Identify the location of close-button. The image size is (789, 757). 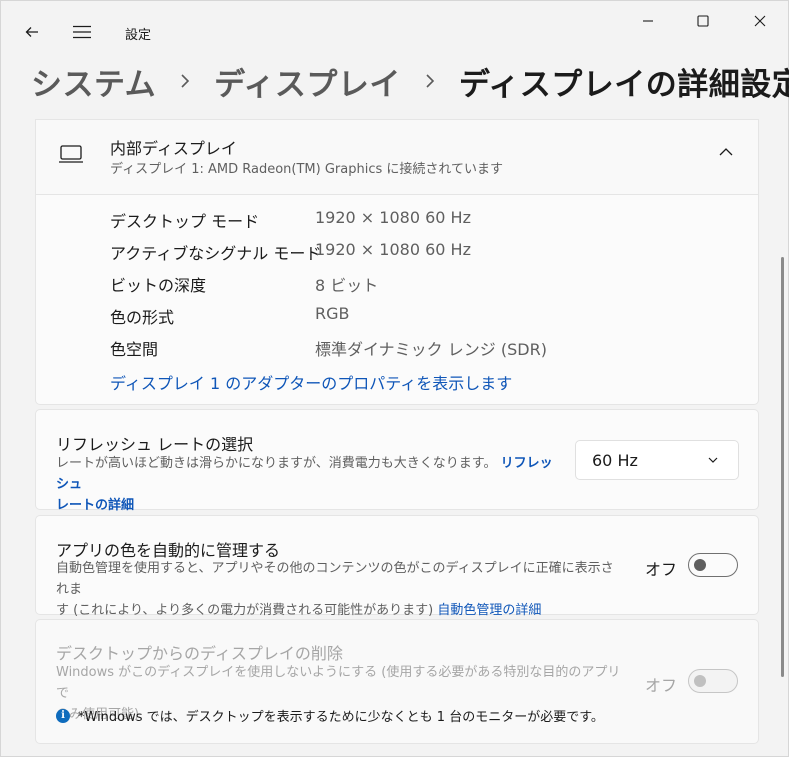
(760, 21).